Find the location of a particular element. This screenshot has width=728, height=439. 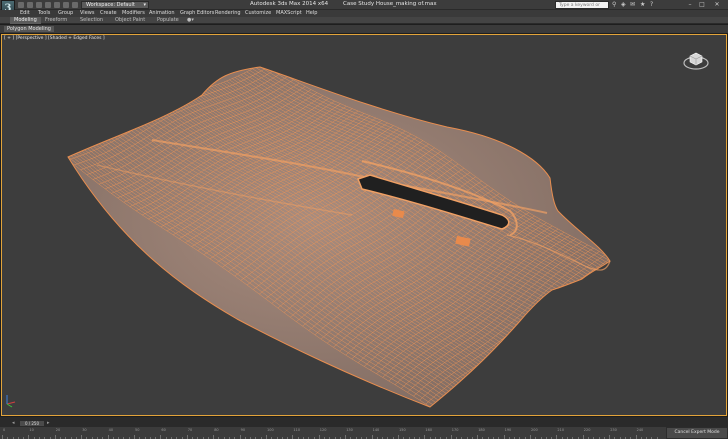

workspace-label: Workspace: Default is located at coordinates (110, 5).